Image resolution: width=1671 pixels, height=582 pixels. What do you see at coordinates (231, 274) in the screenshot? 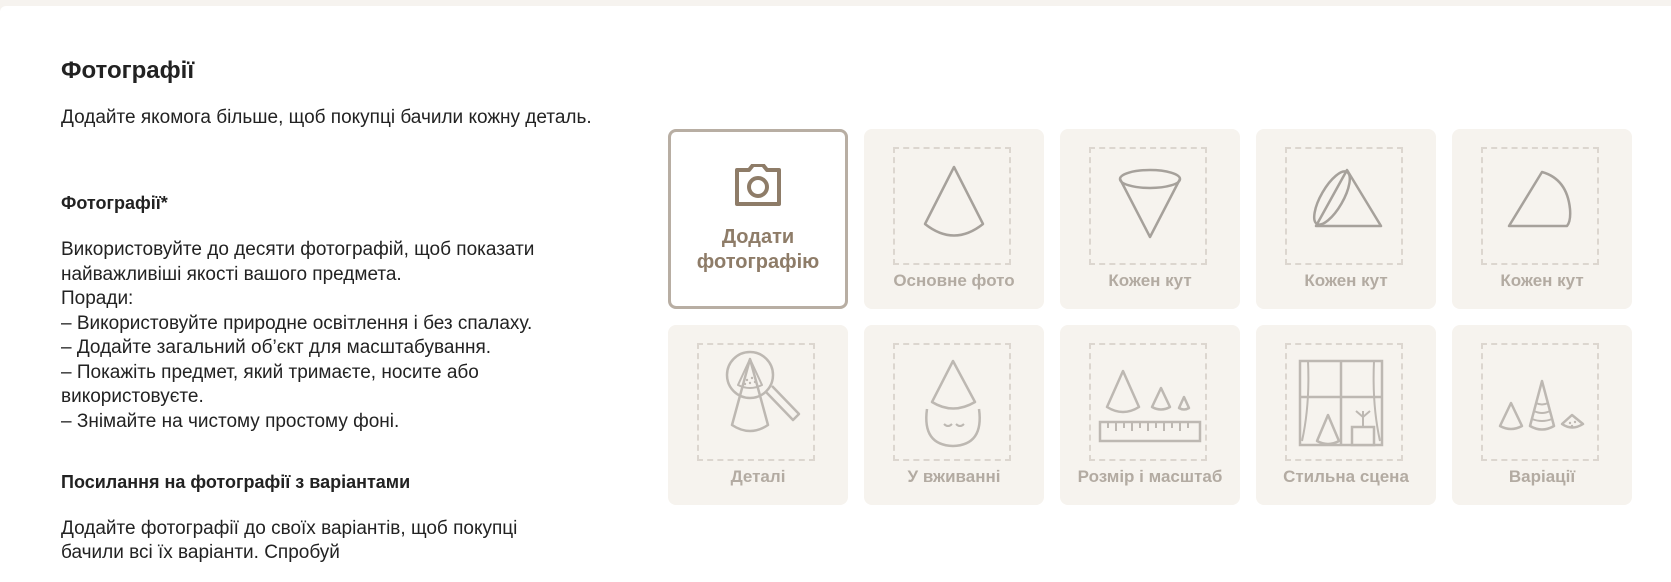
I see `tip-line: найважливіші якості вашого предмета.` at bounding box center [231, 274].